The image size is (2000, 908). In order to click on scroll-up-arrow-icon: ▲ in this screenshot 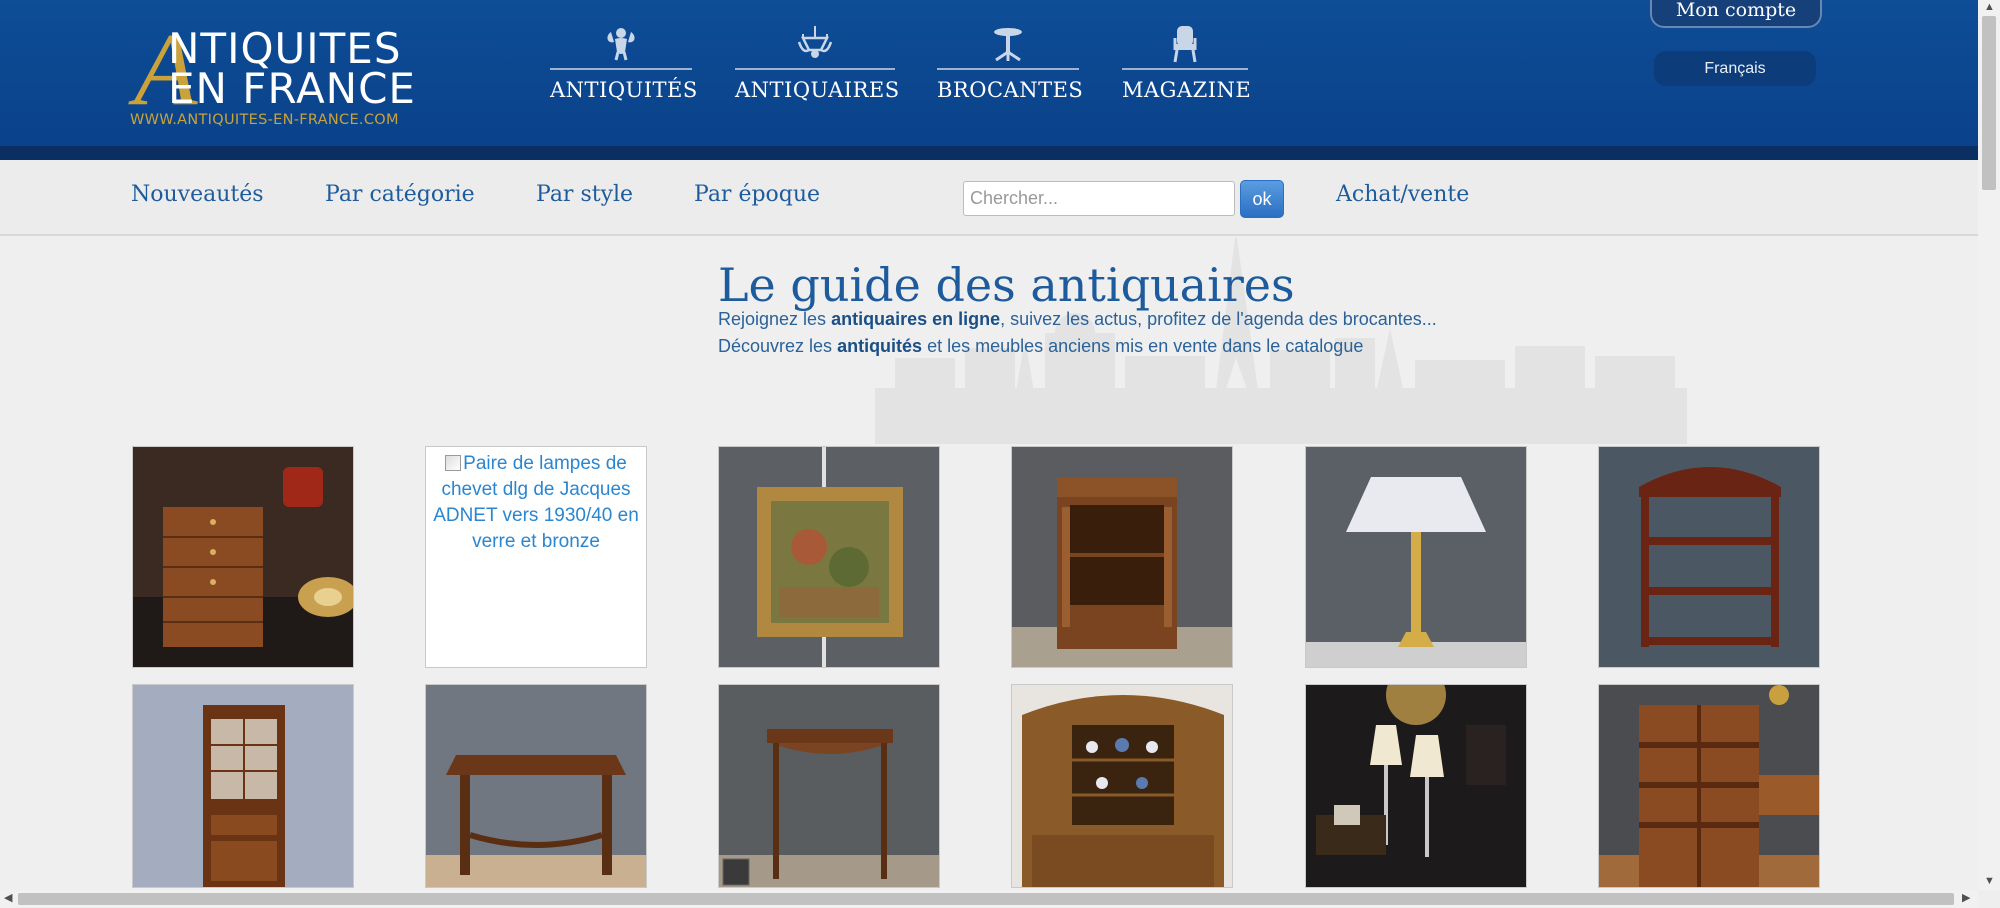, I will do `click(1989, 7)`.